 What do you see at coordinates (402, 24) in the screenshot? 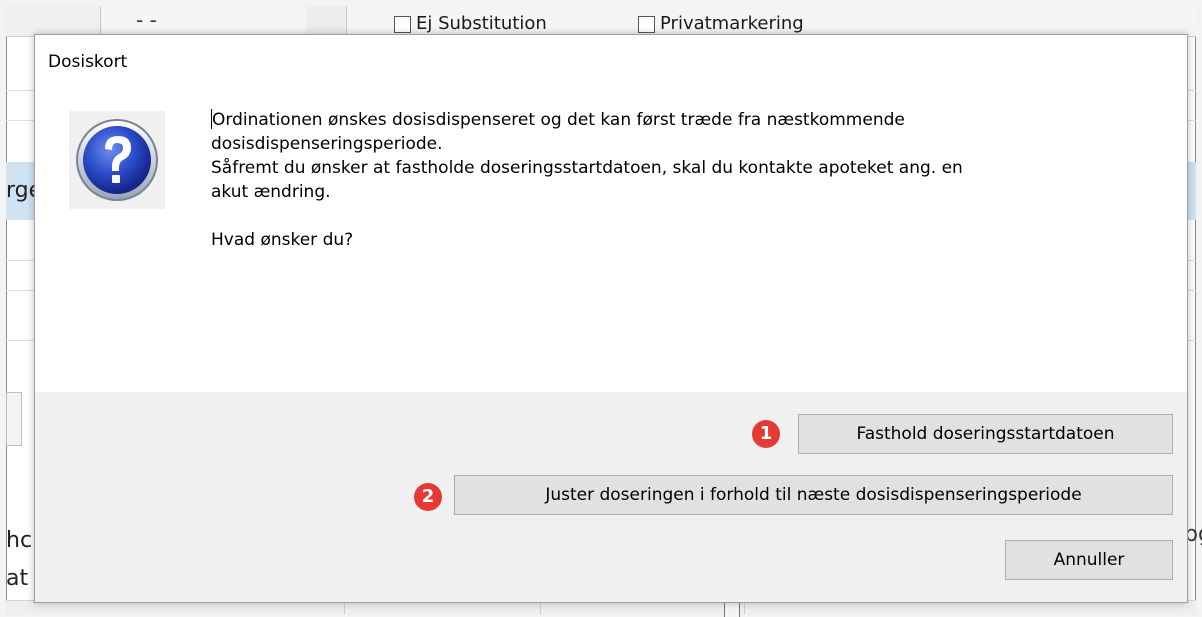
I see `ej-substitution-checkbox` at bounding box center [402, 24].